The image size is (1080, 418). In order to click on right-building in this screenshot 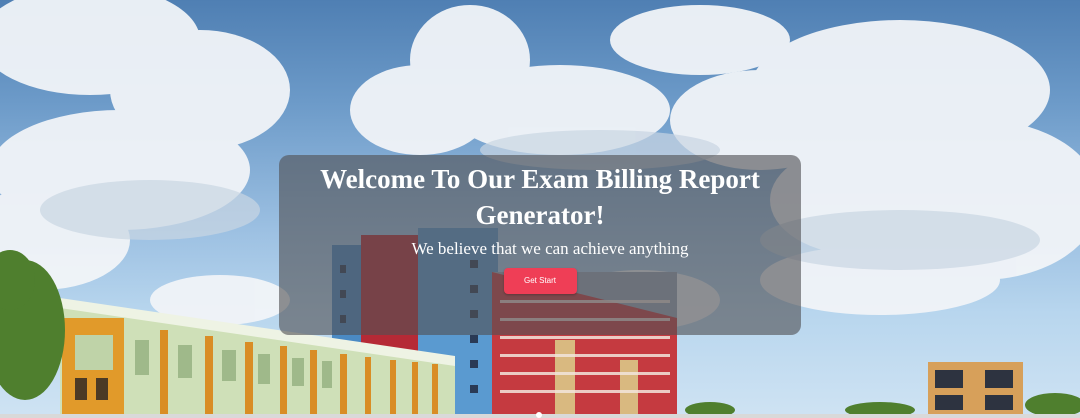, I will do `click(975, 388)`.